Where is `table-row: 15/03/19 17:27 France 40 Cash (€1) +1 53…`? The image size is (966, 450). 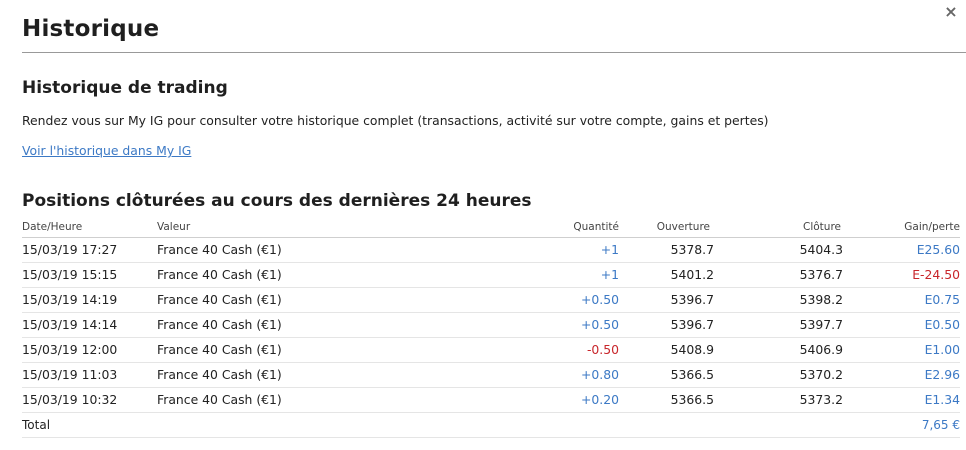
table-row: 15/03/19 17:27 France 40 Cash (€1) +1 53… is located at coordinates (491, 250).